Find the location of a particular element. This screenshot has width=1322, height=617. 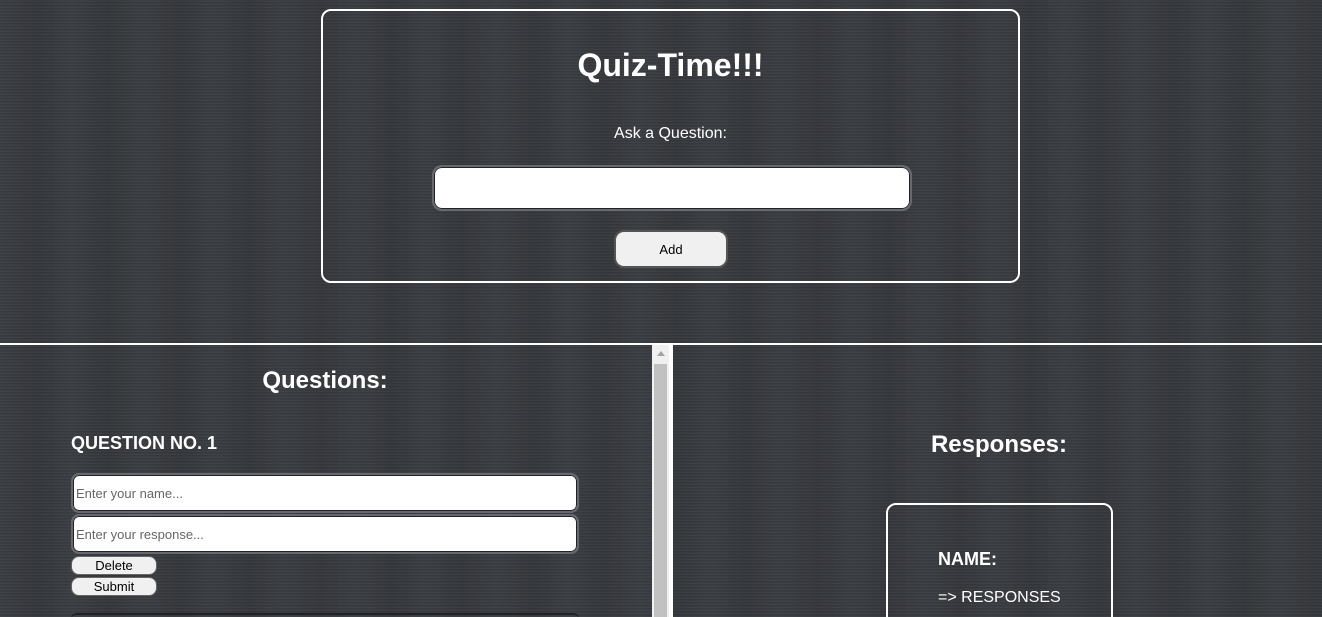

question-input is located at coordinates (672, 188).